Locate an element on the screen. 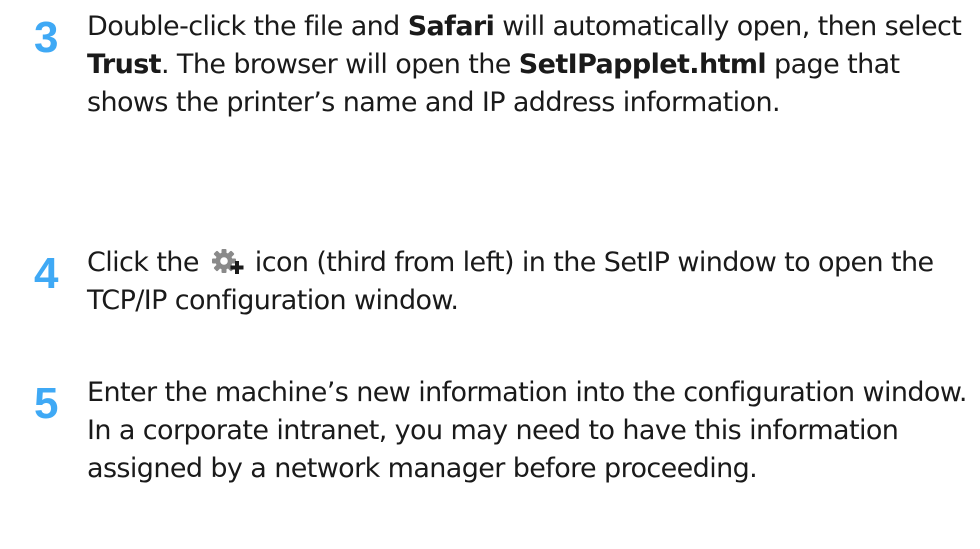  step-number: 5 is located at coordinates (46, 403).